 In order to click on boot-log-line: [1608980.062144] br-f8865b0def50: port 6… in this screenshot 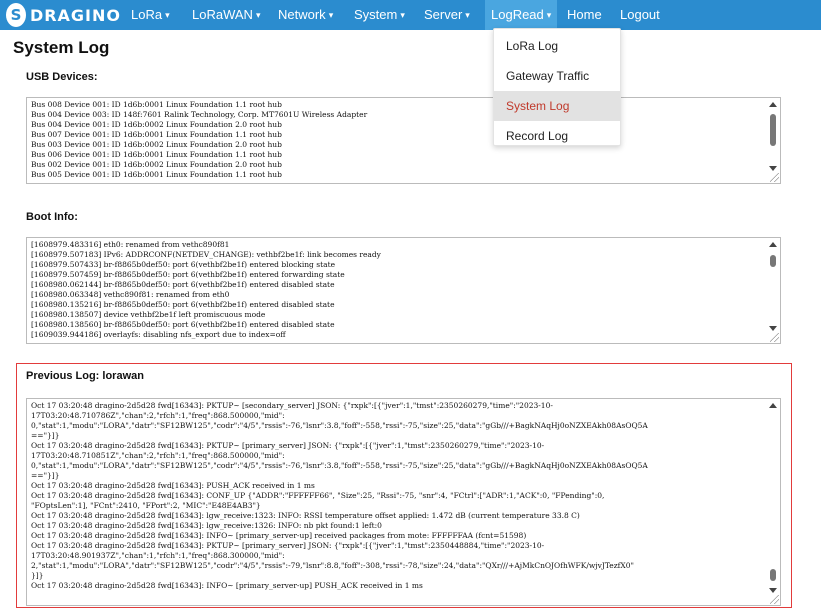, I will do `click(183, 284)`.